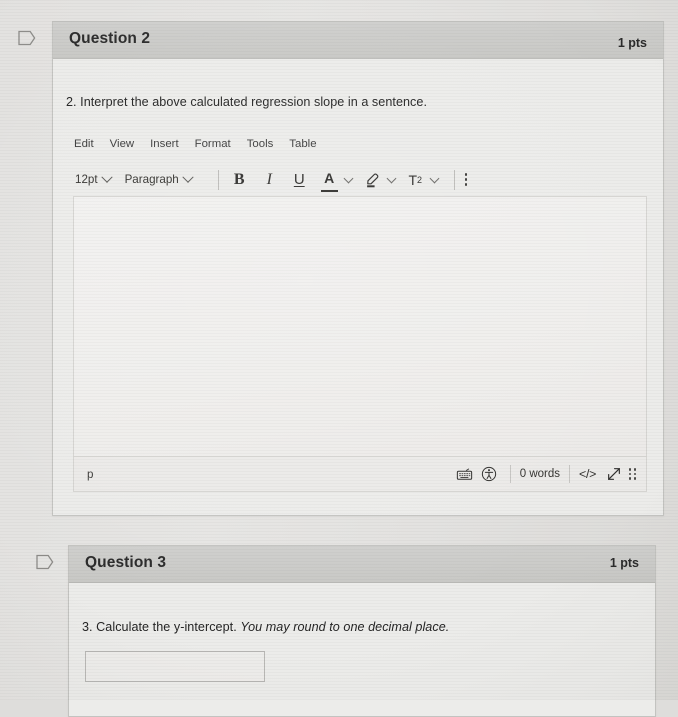 This screenshot has height=717, width=678. I want to click on menu-item-format: Format, so click(213, 144).